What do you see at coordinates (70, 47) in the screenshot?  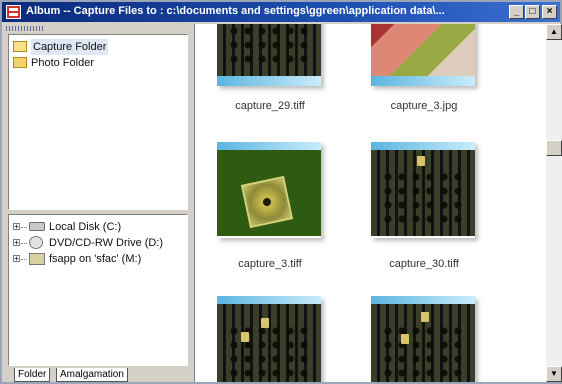 I see `folder-item-label: Capture Folder` at bounding box center [70, 47].